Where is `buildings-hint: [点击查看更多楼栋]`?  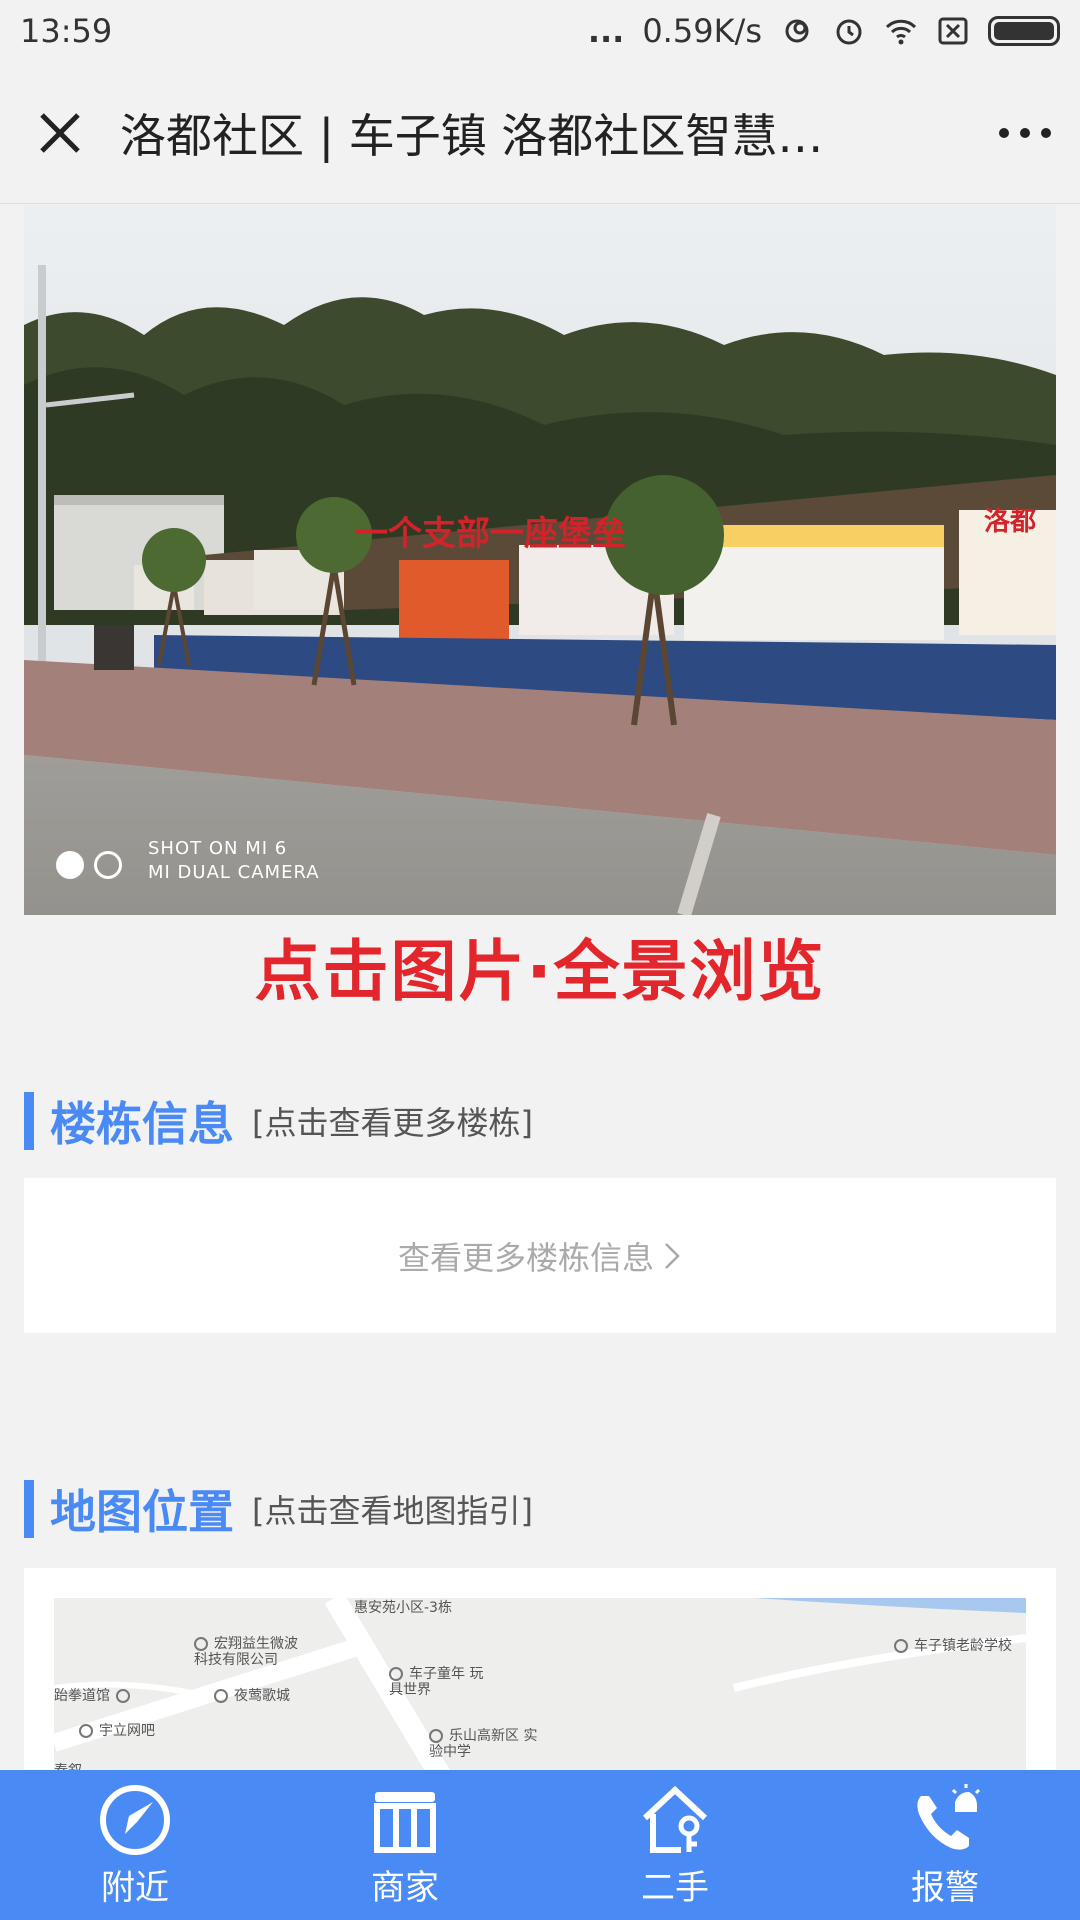 buildings-hint: [点击查看更多楼栋] is located at coordinates (392, 1121).